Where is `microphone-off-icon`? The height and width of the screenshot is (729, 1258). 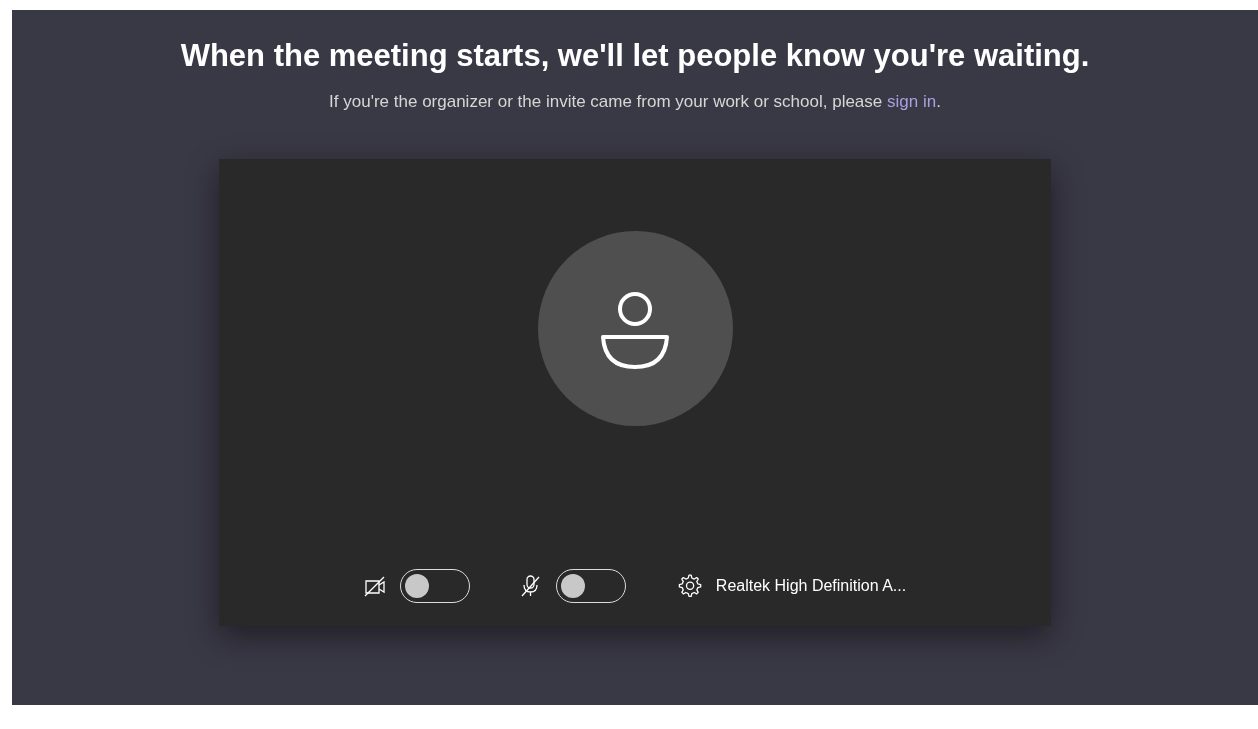 microphone-off-icon is located at coordinates (530, 586).